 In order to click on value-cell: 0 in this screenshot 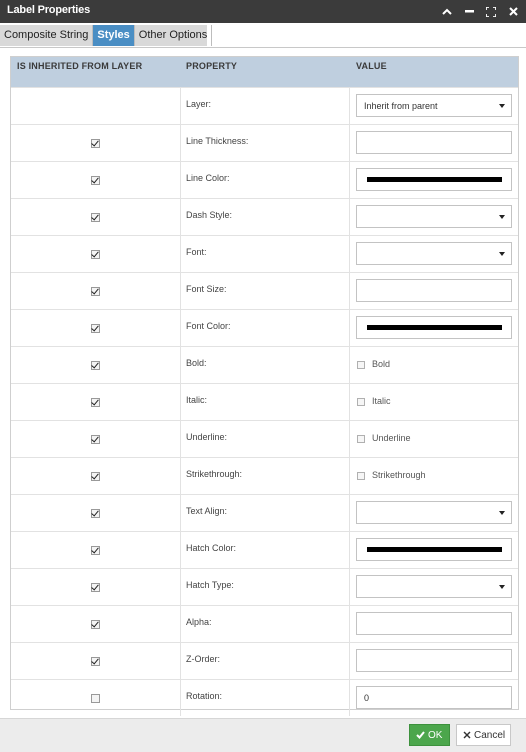, I will do `click(433, 698)`.